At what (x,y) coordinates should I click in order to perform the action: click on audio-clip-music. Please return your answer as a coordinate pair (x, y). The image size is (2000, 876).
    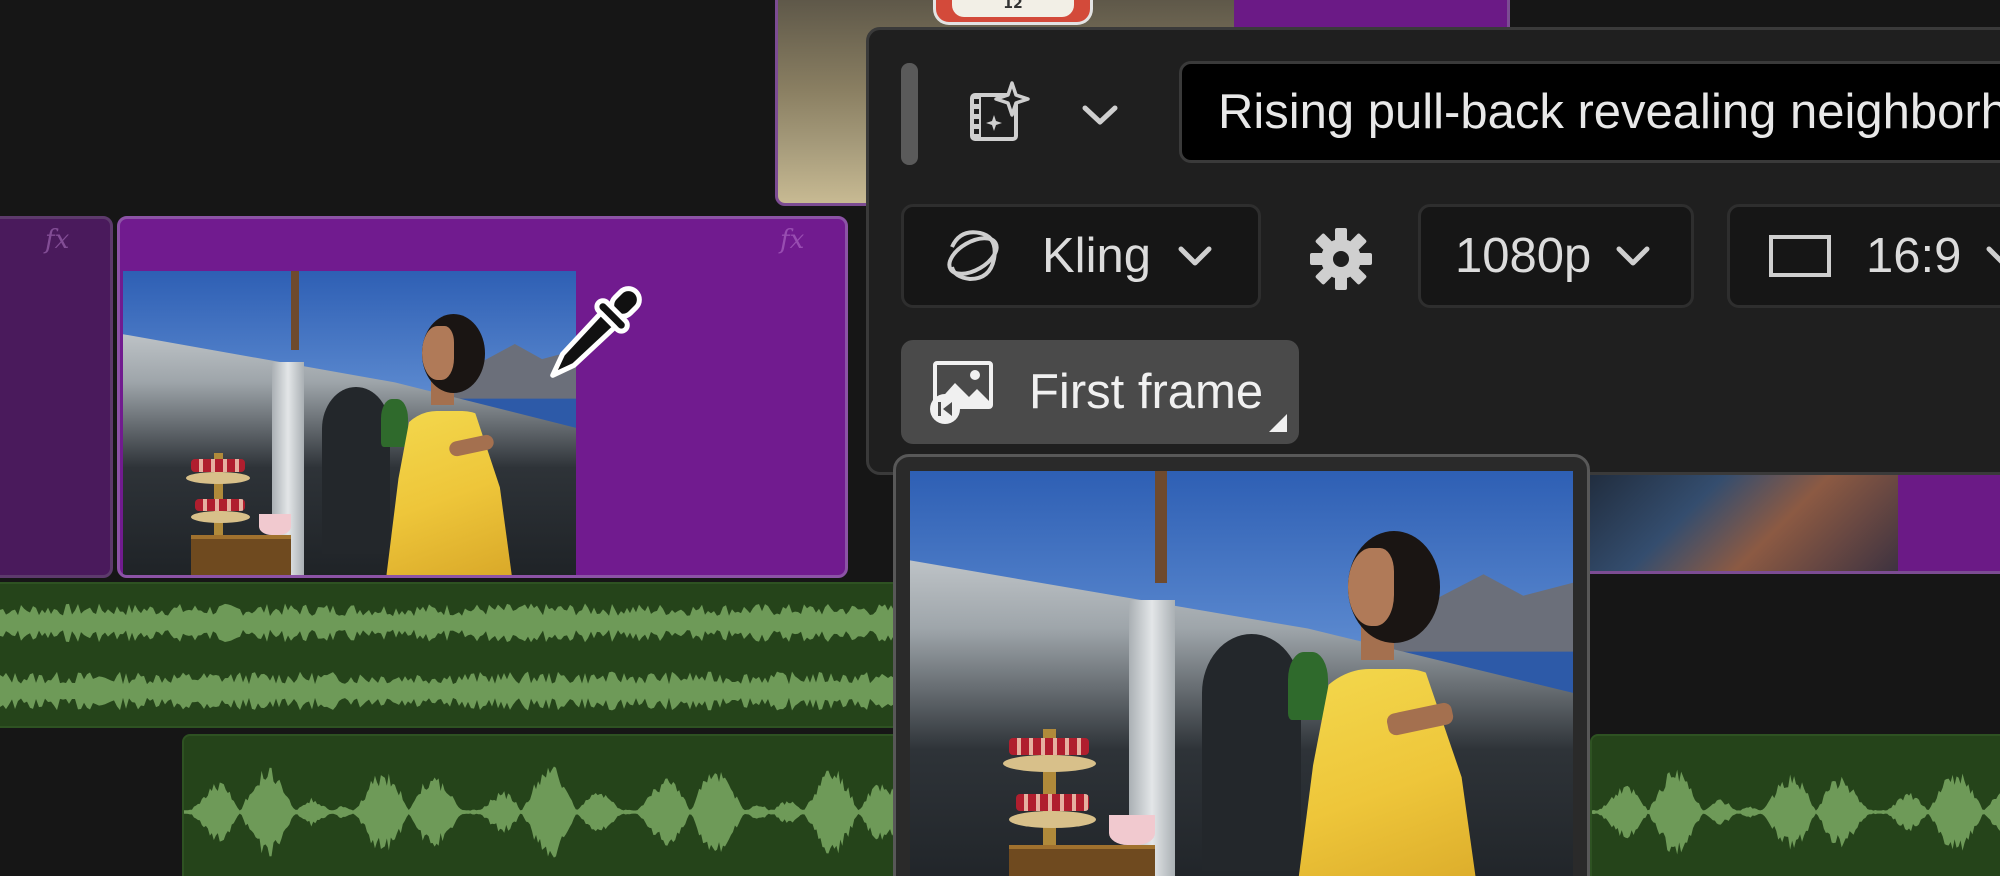
    Looking at the image, I should click on (450, 655).